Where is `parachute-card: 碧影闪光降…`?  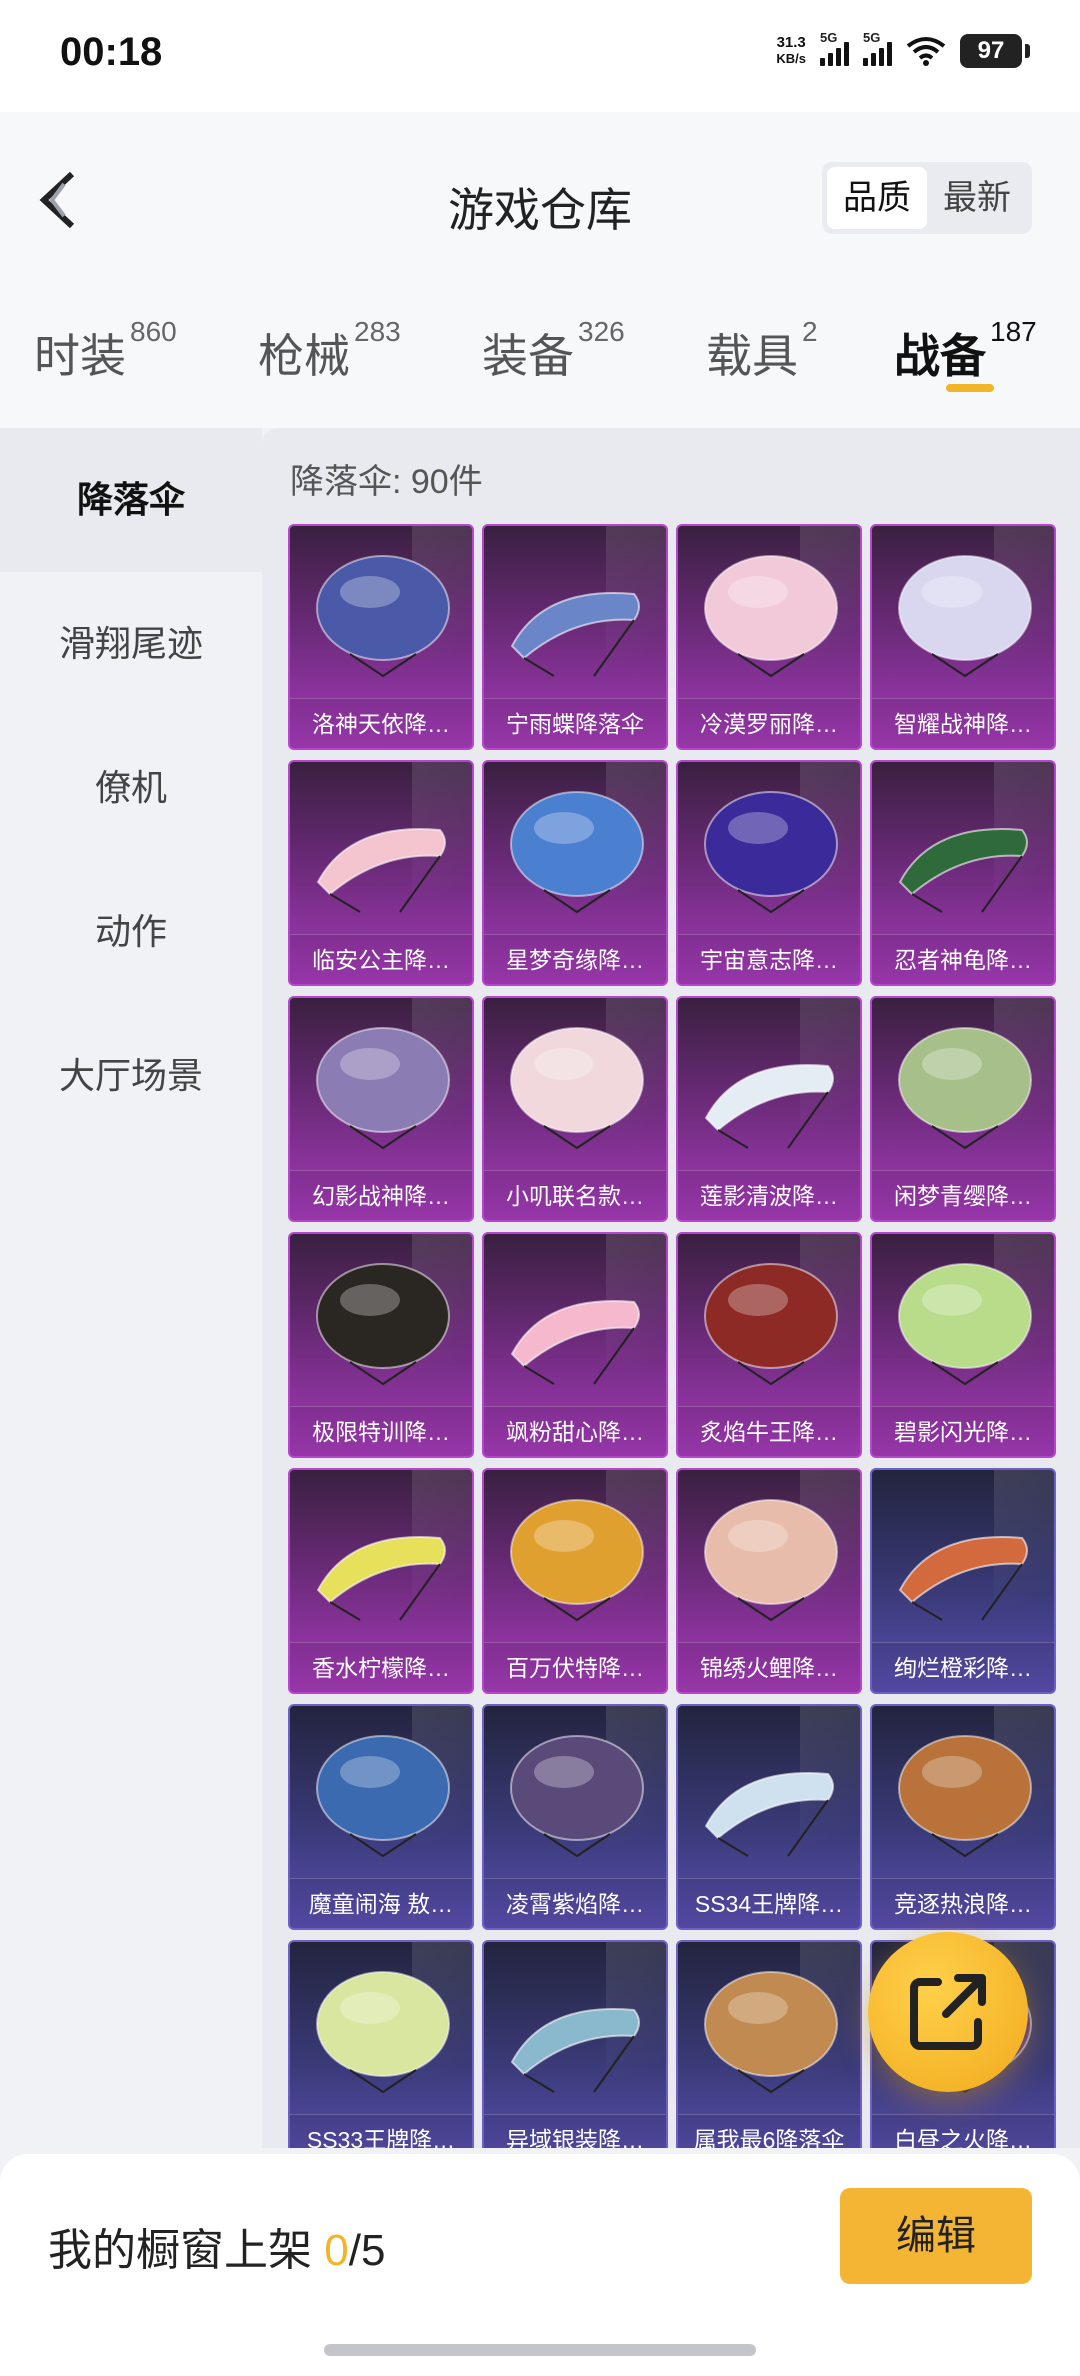
parachute-card: 碧影闪光降… is located at coordinates (963, 1345).